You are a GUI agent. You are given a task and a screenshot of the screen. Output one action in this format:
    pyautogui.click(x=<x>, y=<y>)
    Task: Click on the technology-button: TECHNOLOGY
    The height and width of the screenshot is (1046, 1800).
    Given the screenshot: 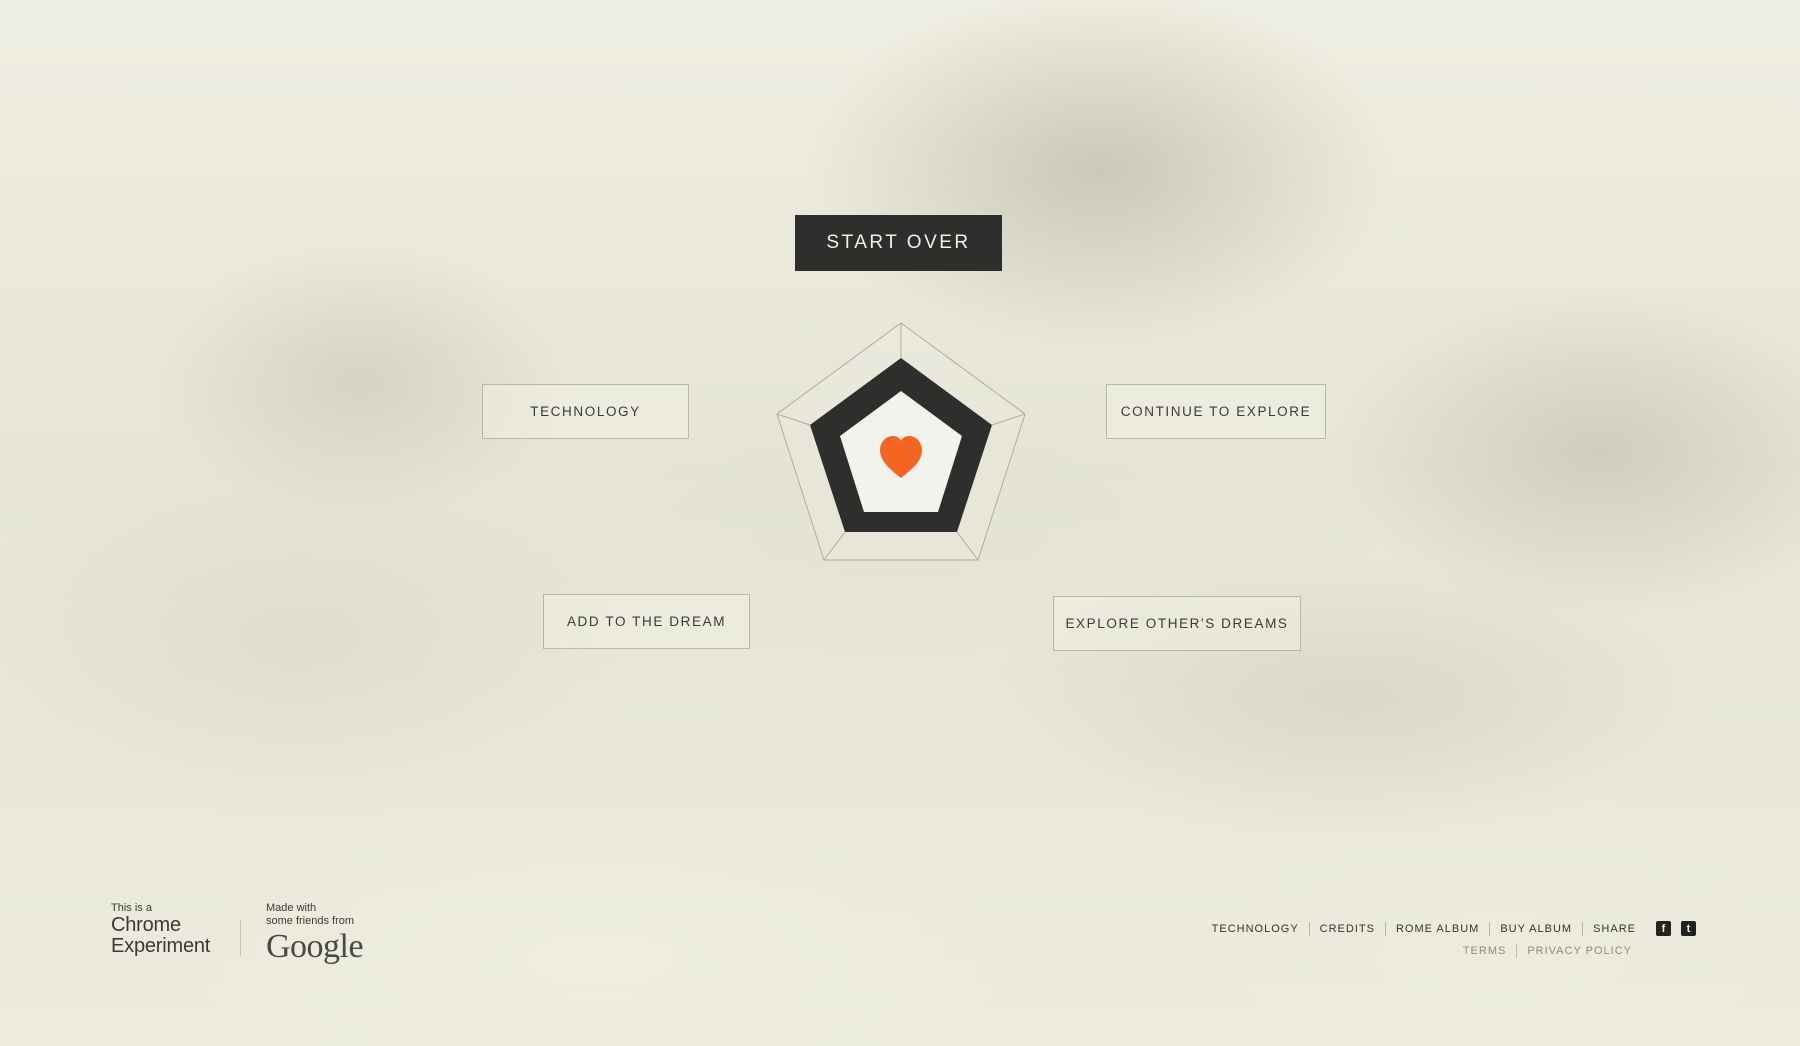 What is the action you would take?
    pyautogui.click(x=585, y=411)
    